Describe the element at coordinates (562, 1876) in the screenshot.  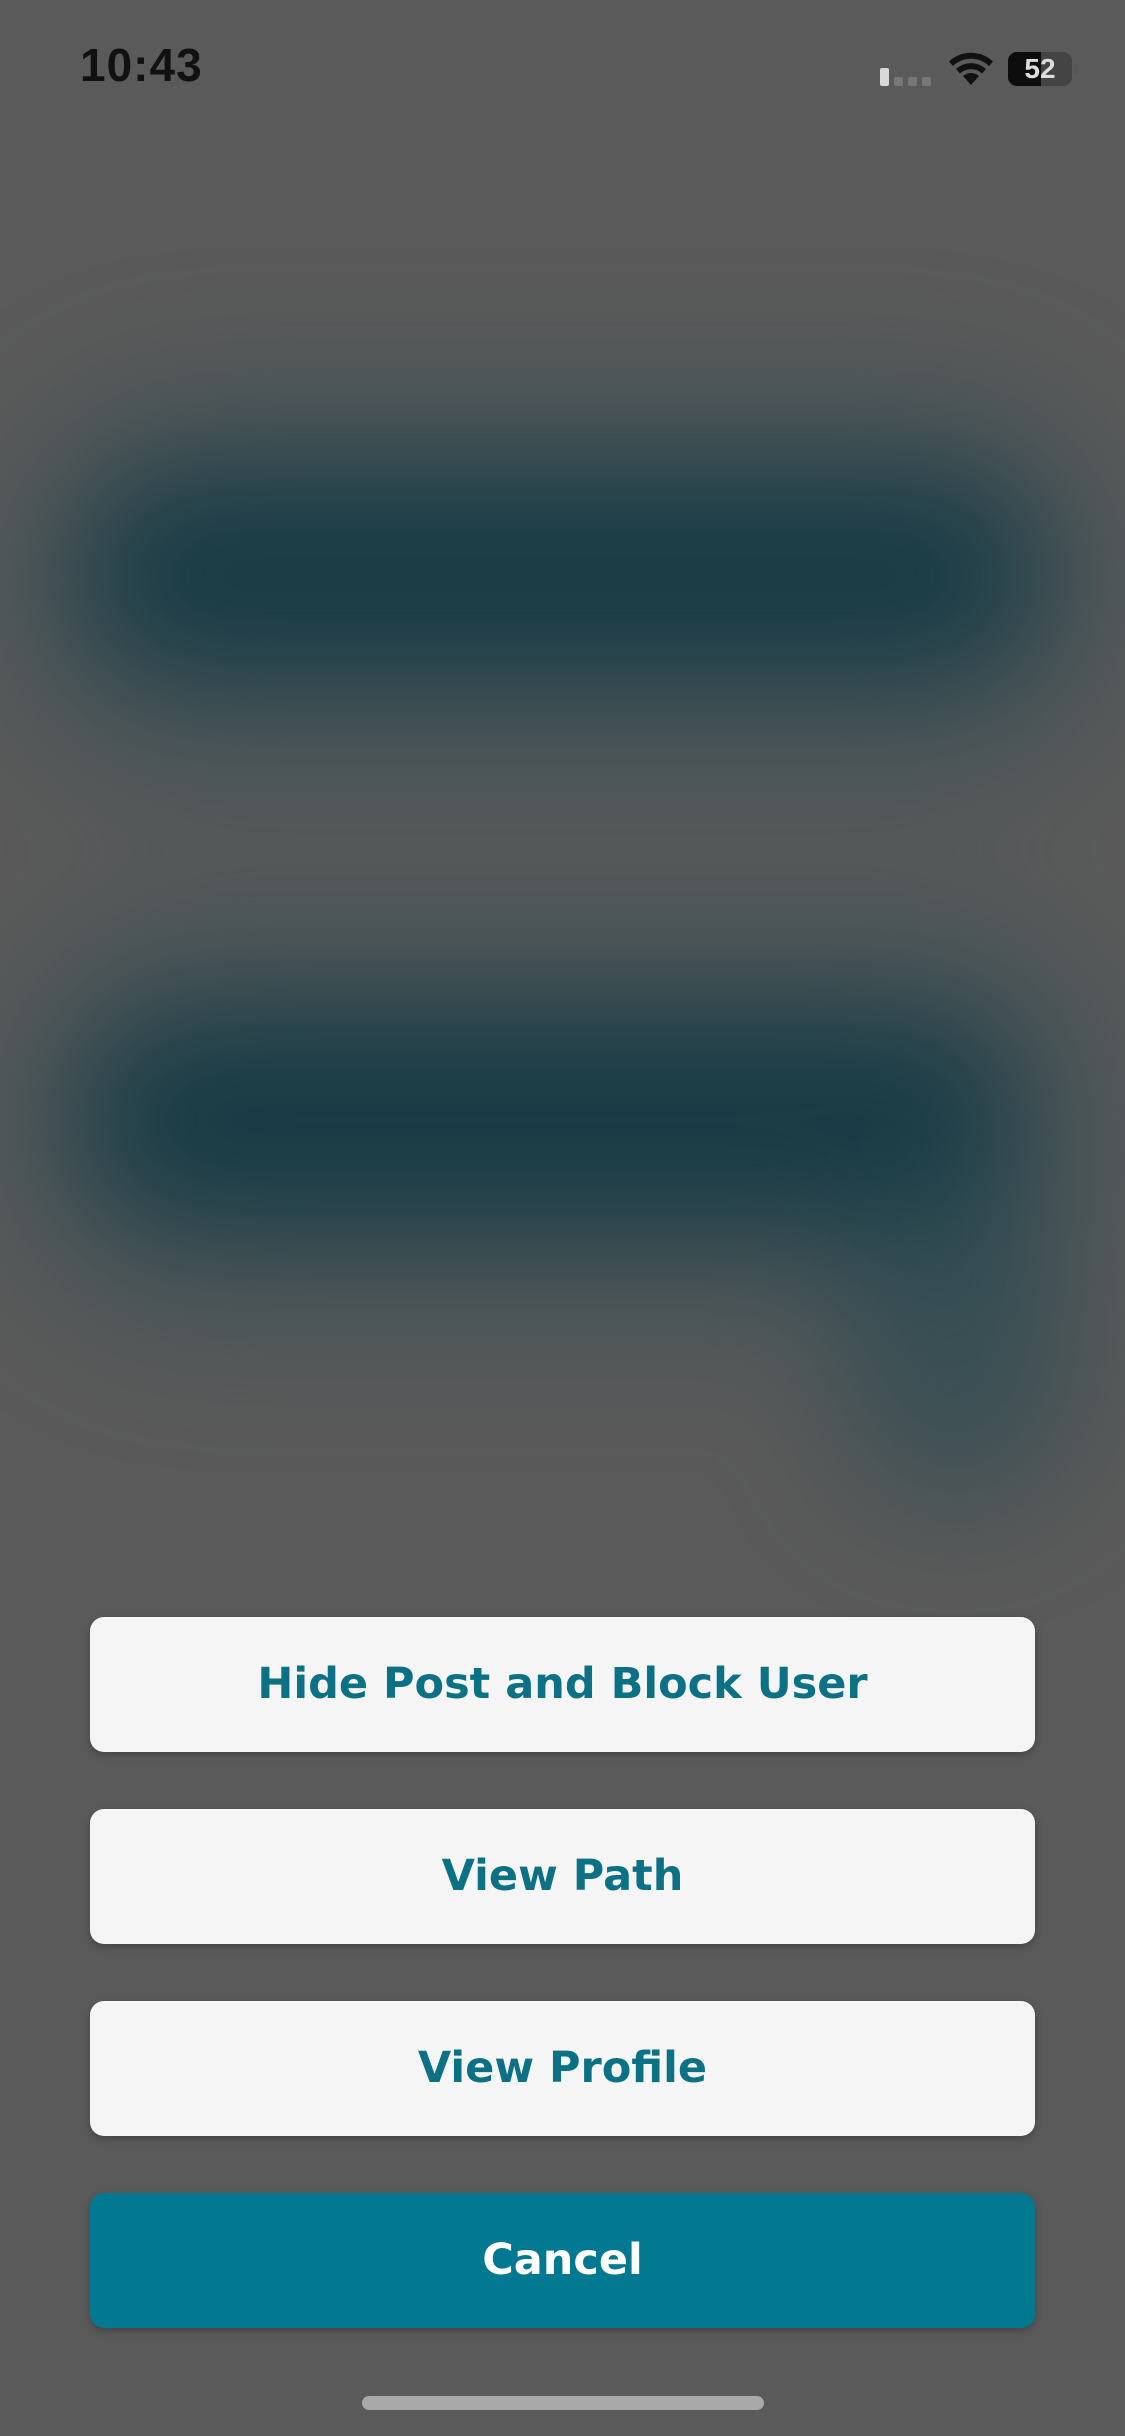
I see `view-path-button: View Path` at that location.